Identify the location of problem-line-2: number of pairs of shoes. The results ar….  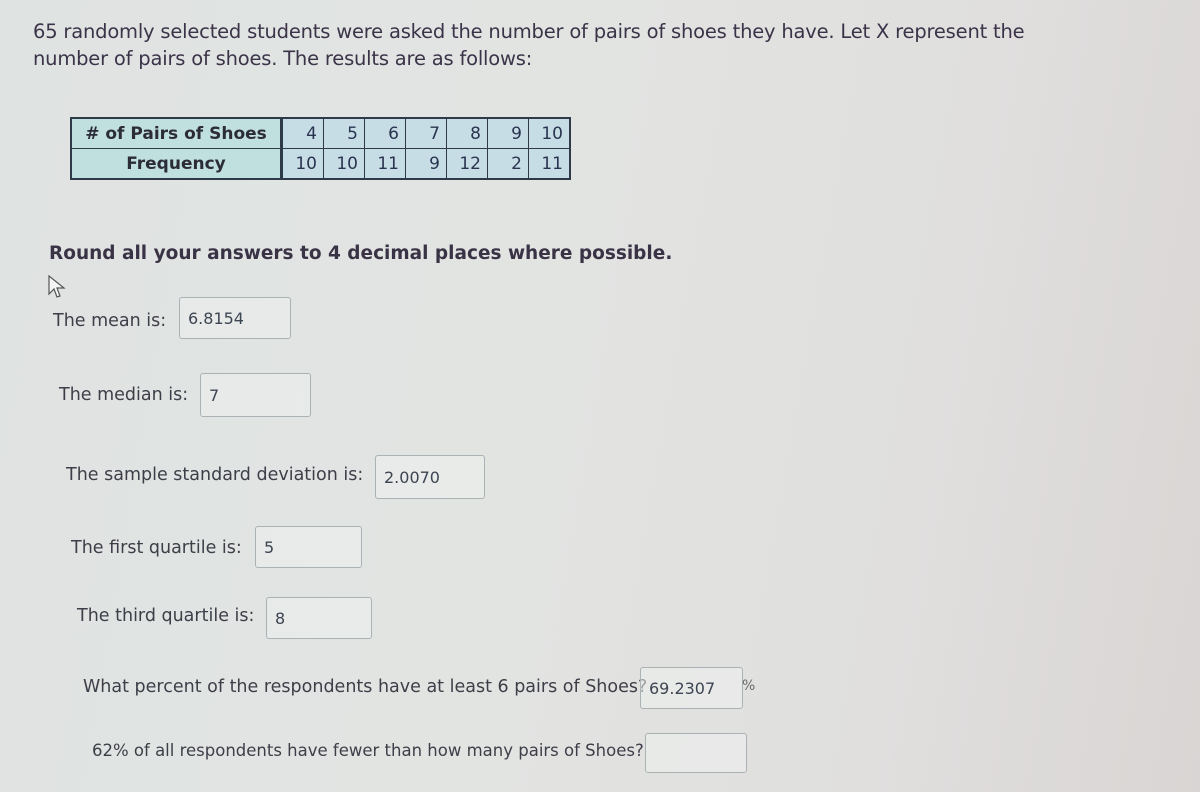
(283, 58).